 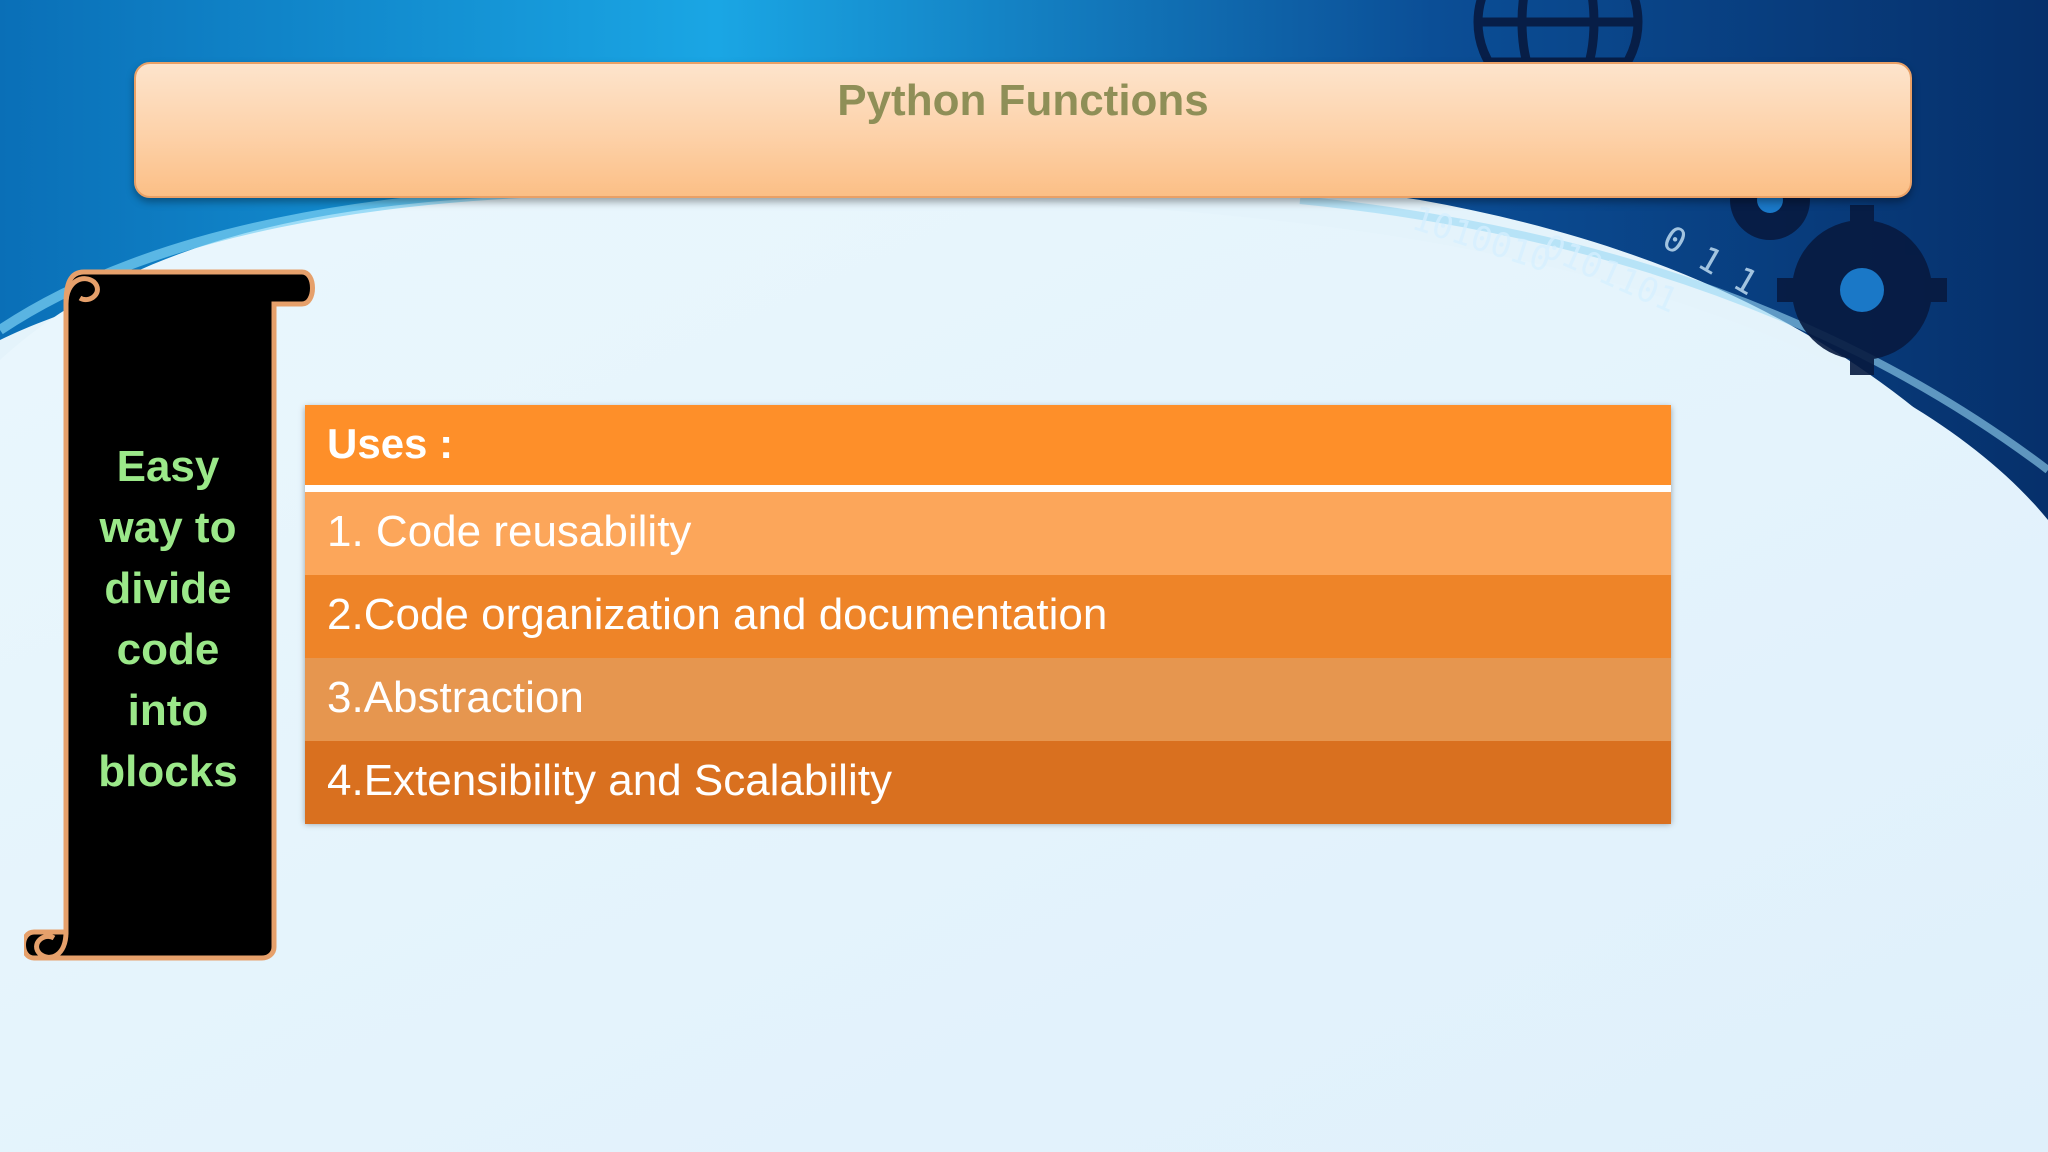 What do you see at coordinates (168, 588) in the screenshot?
I see `scroll-caption-line: divide` at bounding box center [168, 588].